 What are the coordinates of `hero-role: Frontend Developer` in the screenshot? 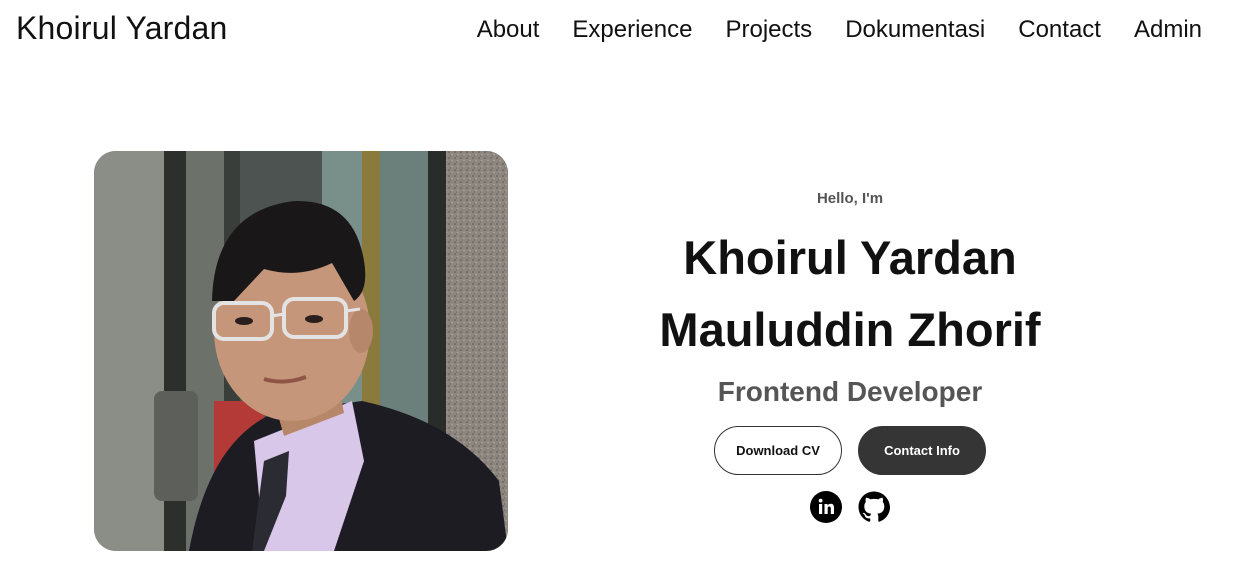 It's located at (850, 391).